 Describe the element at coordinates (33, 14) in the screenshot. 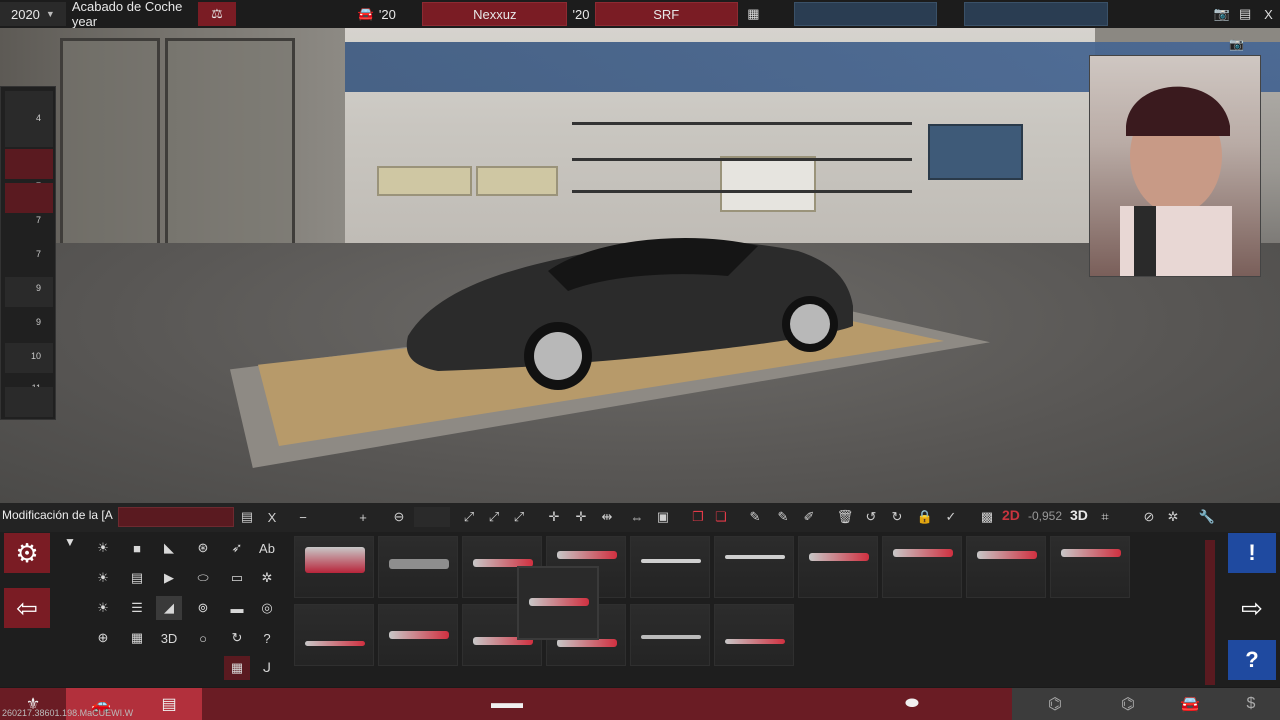

I see `year-selector: 2020 ▼` at that location.